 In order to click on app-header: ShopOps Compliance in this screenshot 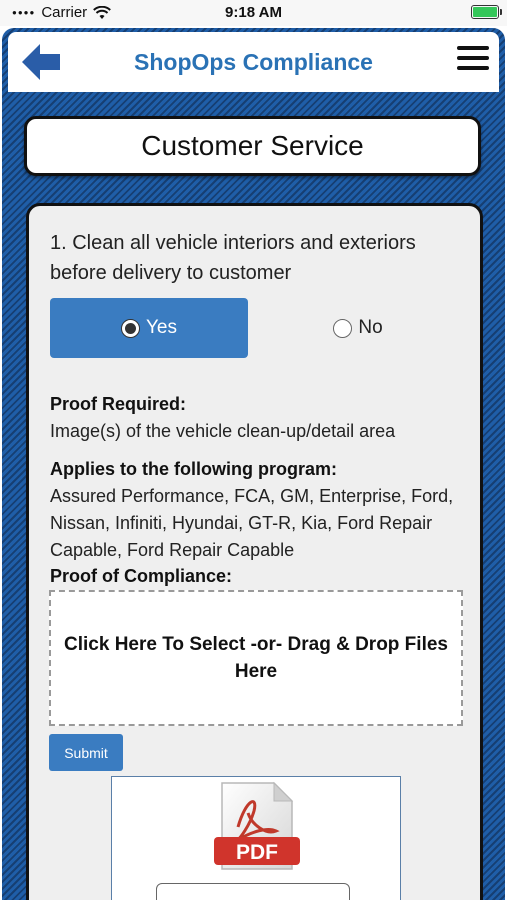, I will do `click(253, 62)`.